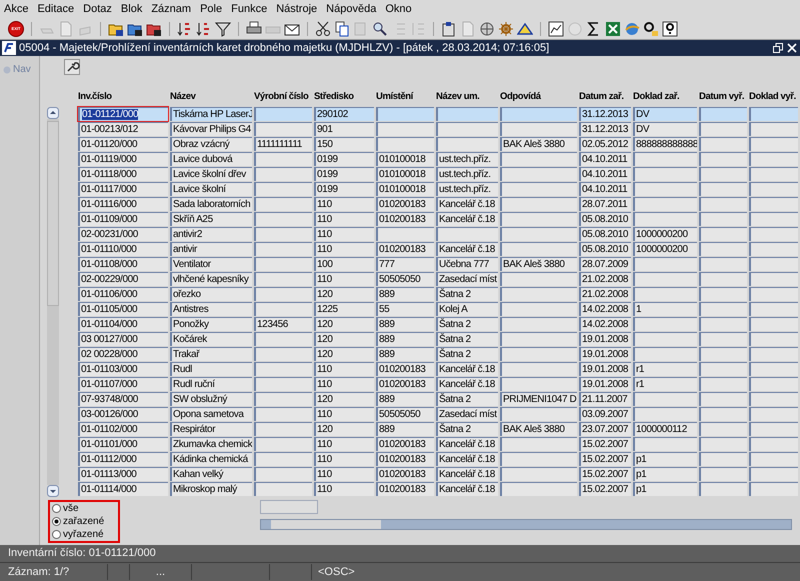 Image resolution: width=800 pixels, height=581 pixels. I want to click on table-cell: Trakař, so click(211, 354).